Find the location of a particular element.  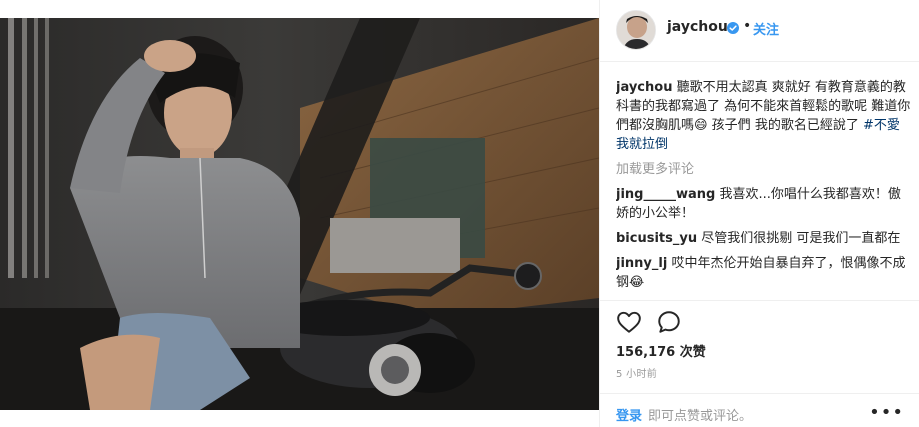

login-prompt-text: 即可点赞或评论。 is located at coordinates (700, 416).